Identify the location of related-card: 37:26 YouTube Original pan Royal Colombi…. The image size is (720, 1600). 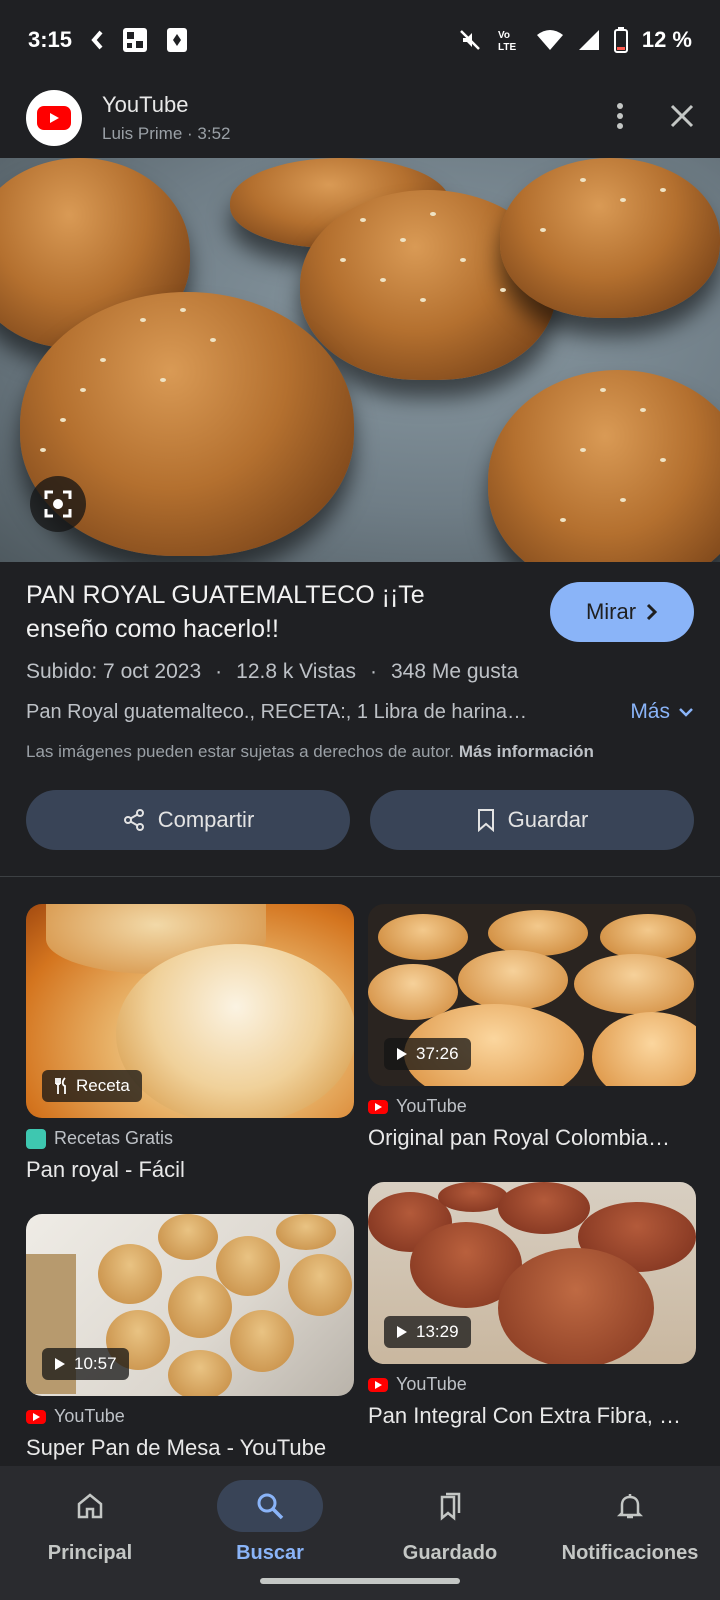
(532, 1027).